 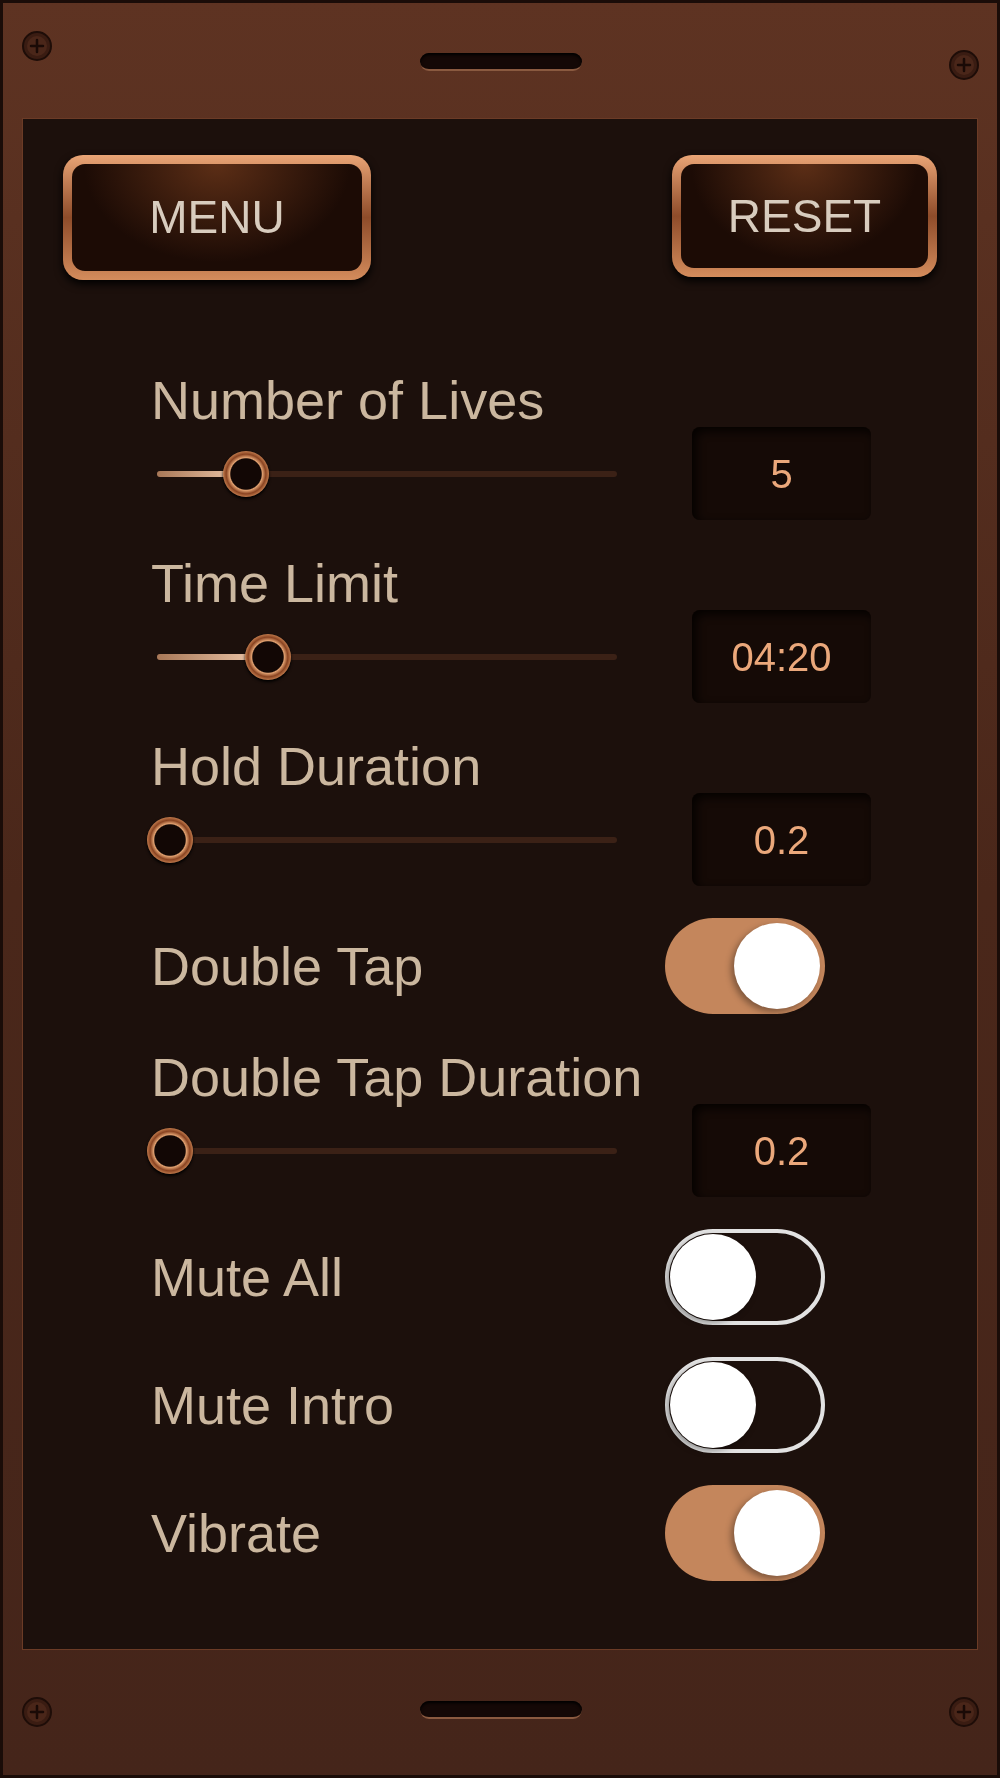 I want to click on setting-label: Time Limit, so click(x=274, y=583).